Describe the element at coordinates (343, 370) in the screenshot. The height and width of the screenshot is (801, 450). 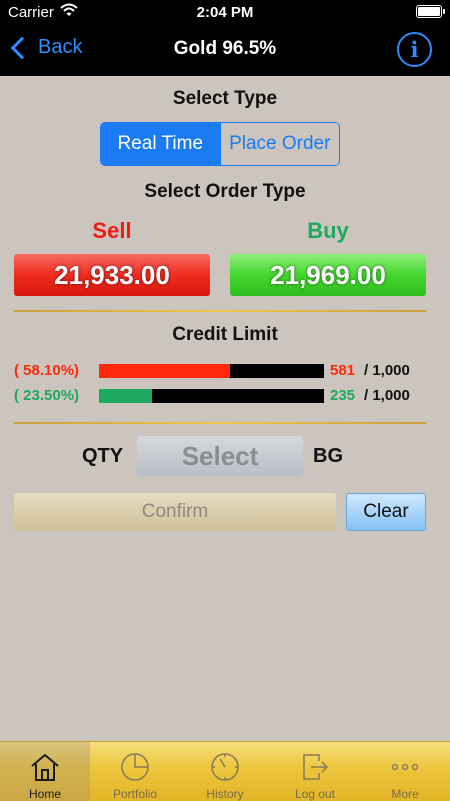
I see `credit-used: 581` at that location.